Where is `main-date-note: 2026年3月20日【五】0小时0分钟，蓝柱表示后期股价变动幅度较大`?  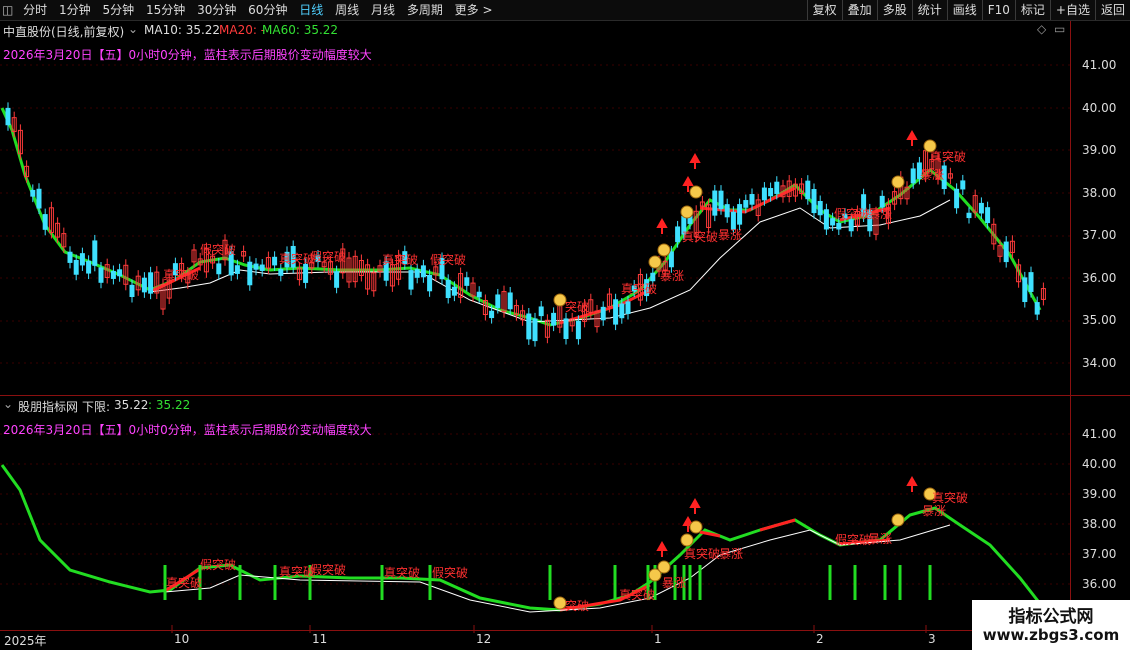 main-date-note: 2026年3月20日【五】0小时0分钟，蓝柱表示后期股价变动幅度较大 is located at coordinates (187, 55).